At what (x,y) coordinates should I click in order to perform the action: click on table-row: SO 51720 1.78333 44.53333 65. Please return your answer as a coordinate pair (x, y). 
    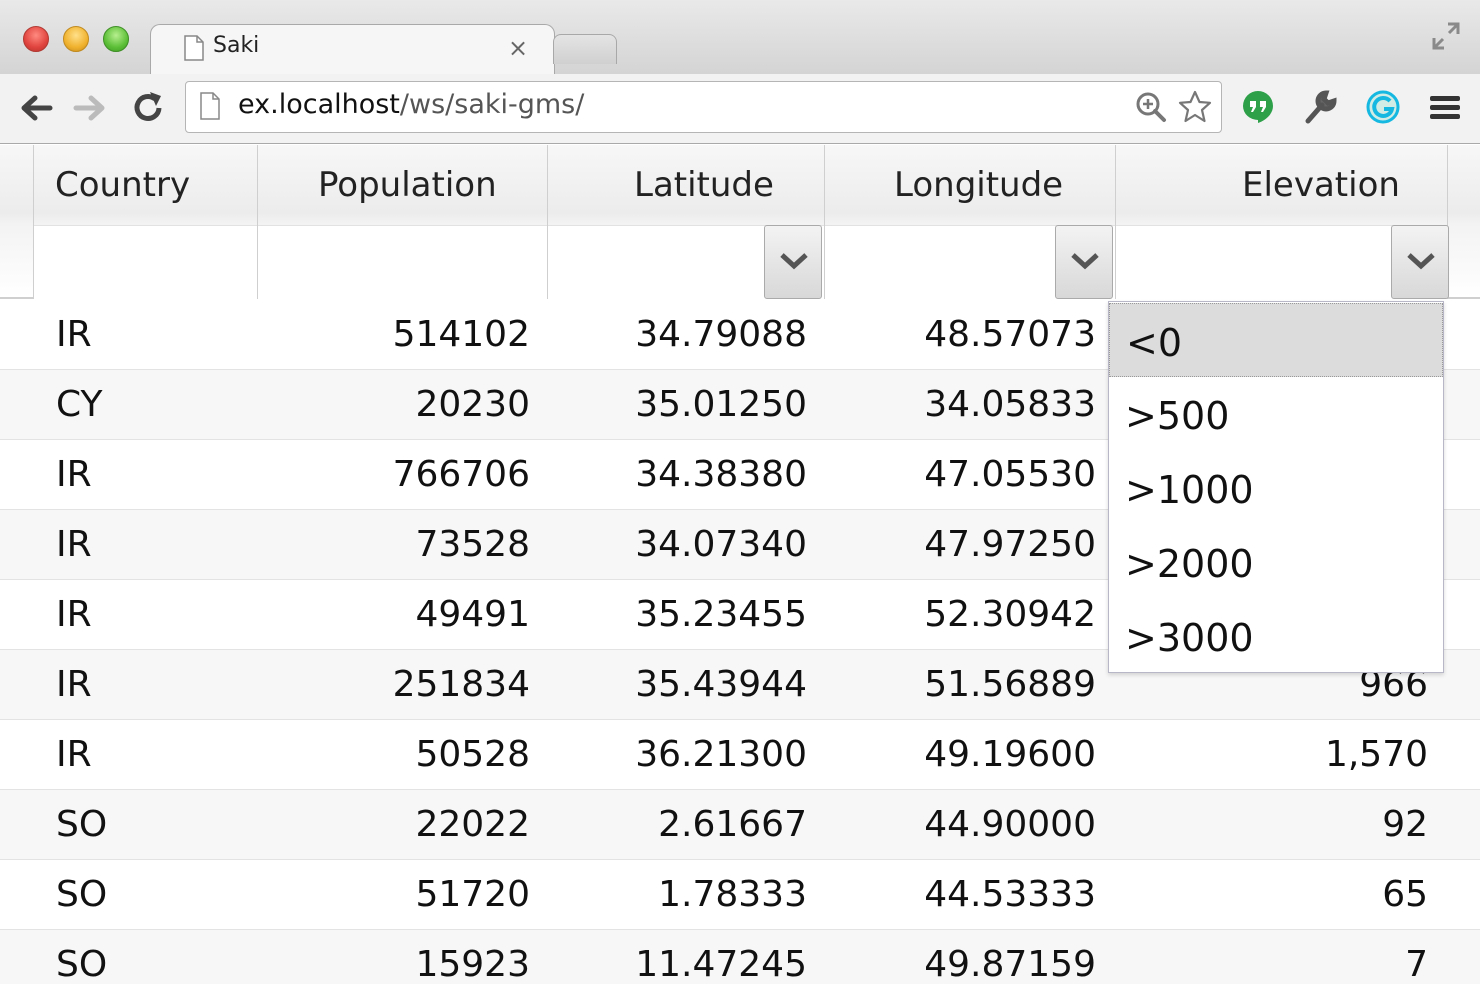
    Looking at the image, I should click on (740, 895).